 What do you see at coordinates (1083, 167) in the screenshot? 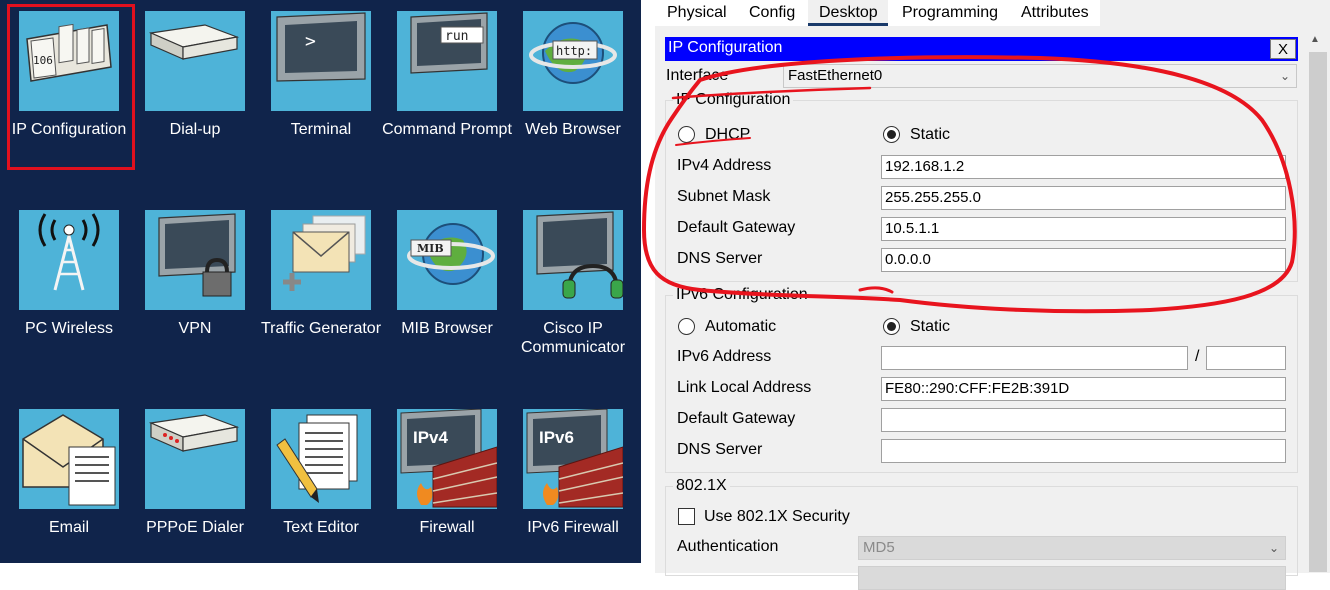
I see `ipv4-address-field: 192.168.1.2` at bounding box center [1083, 167].